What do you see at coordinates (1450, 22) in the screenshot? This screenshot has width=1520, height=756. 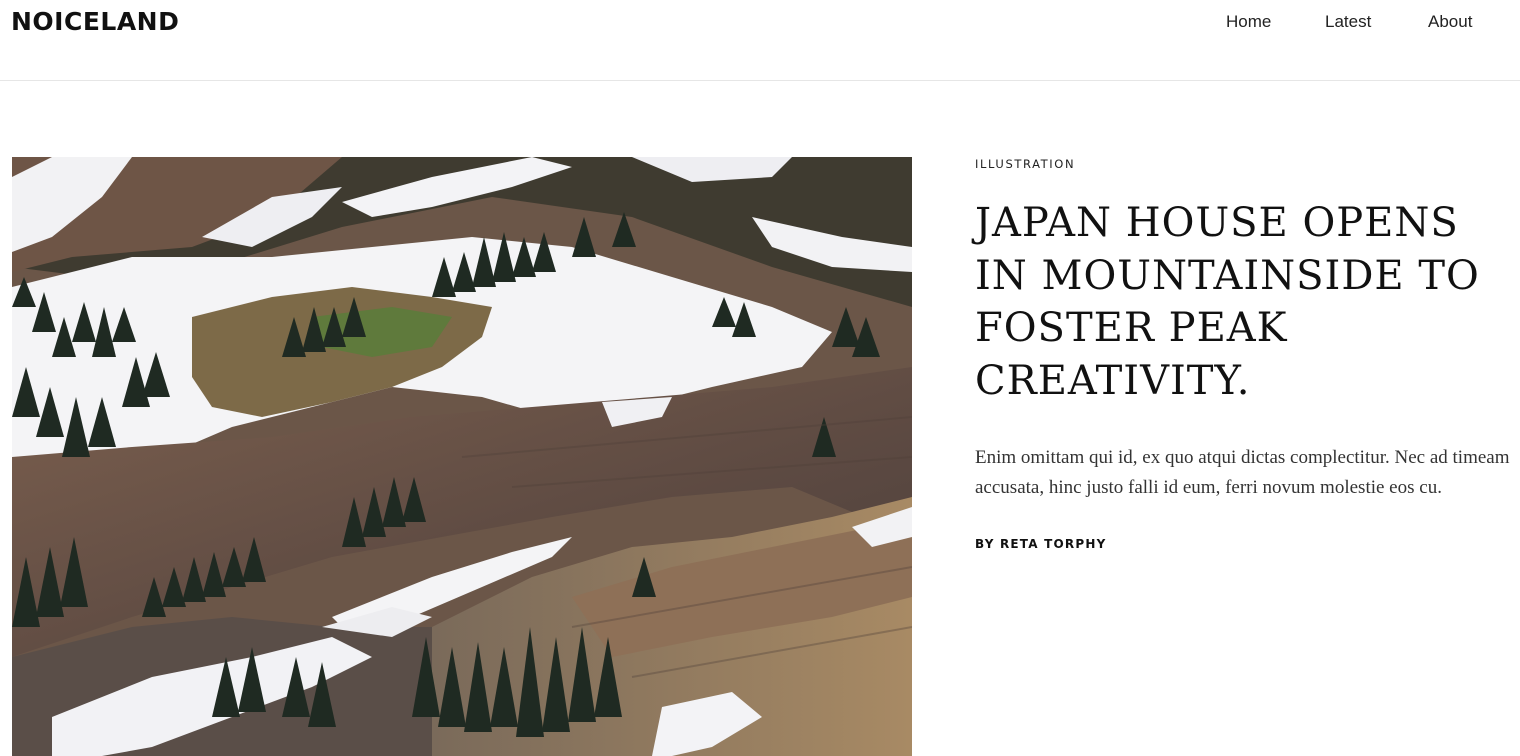 I see `nav-item-about: About` at bounding box center [1450, 22].